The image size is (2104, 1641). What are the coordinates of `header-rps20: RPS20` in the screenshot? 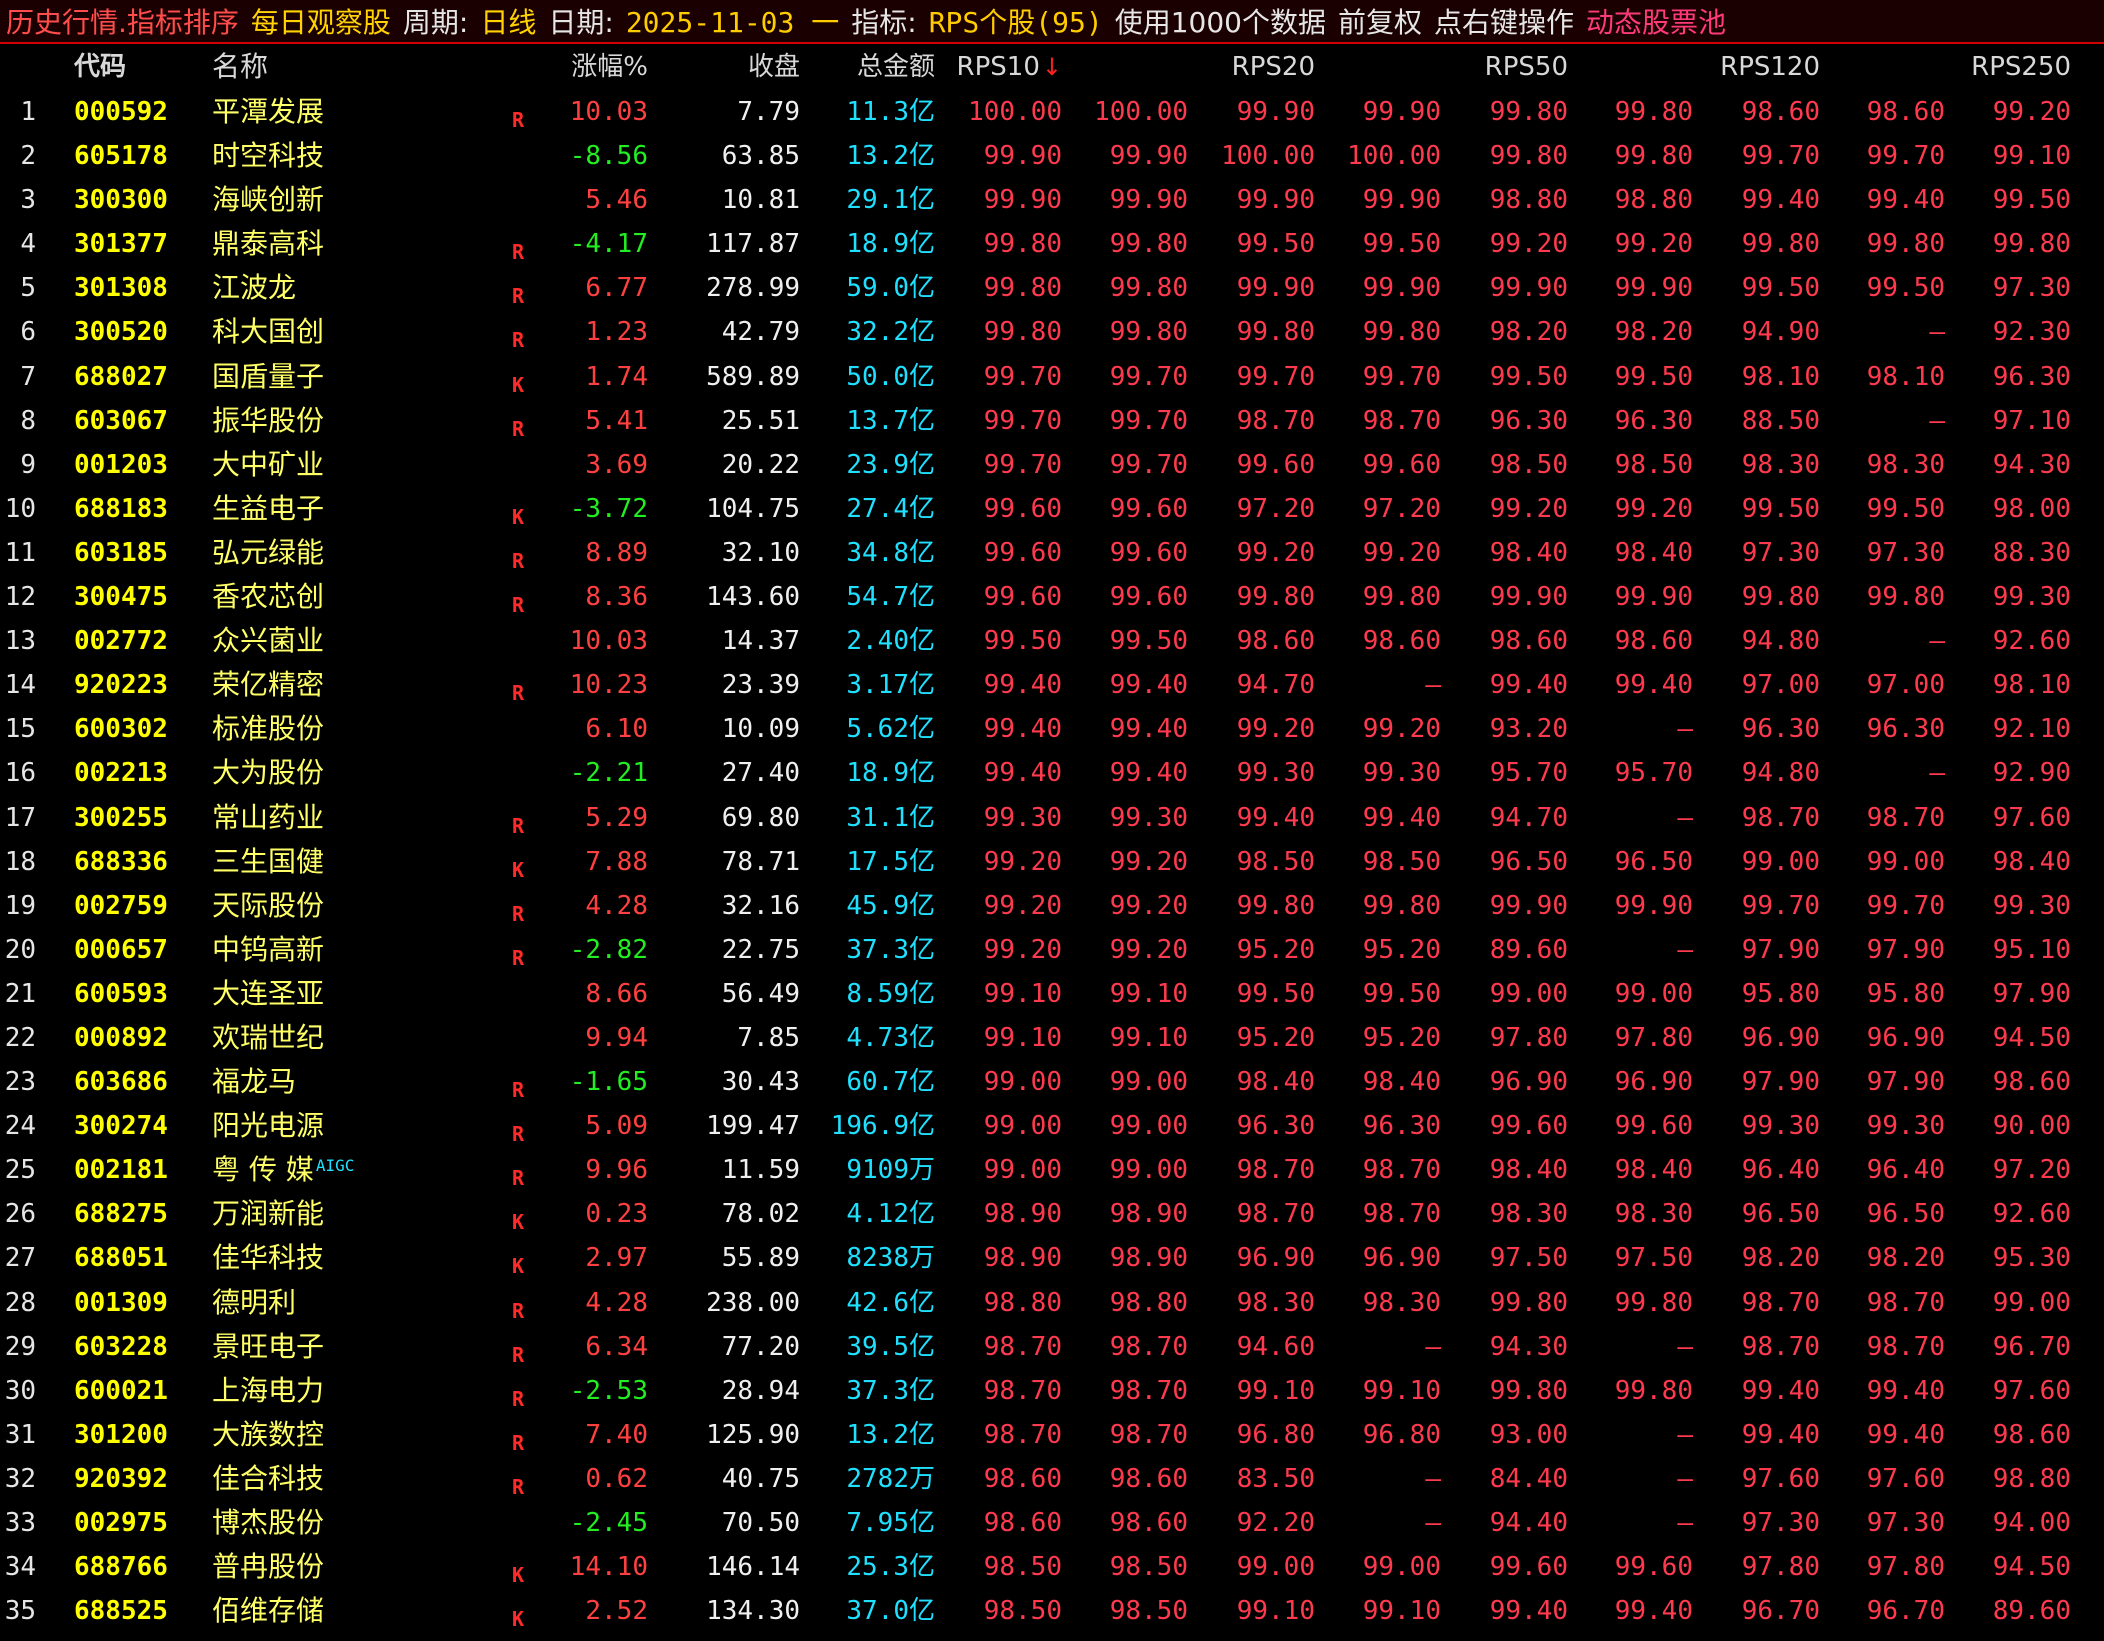 It's located at (1251, 67).